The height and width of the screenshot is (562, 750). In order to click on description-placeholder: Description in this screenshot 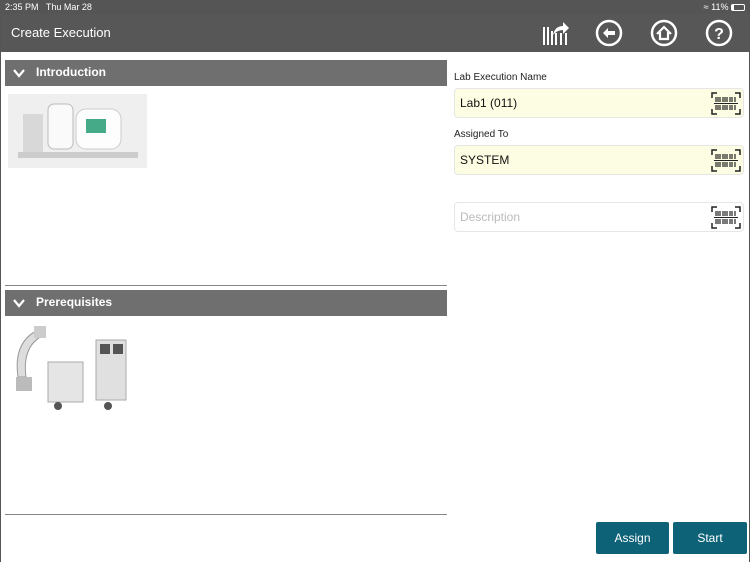, I will do `click(490, 217)`.